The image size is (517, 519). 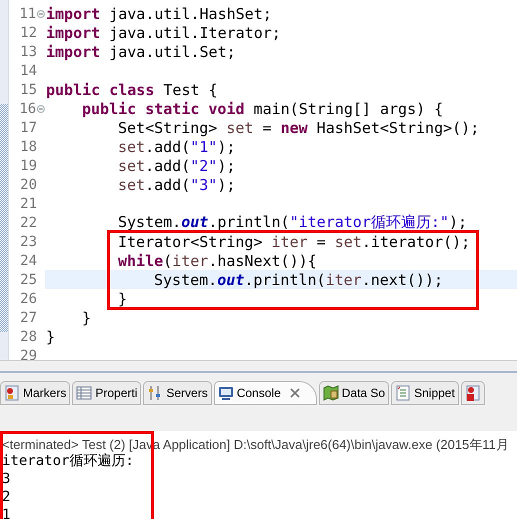 What do you see at coordinates (163, 33) in the screenshot?
I see `code-line: import java.util.Iterator;` at bounding box center [163, 33].